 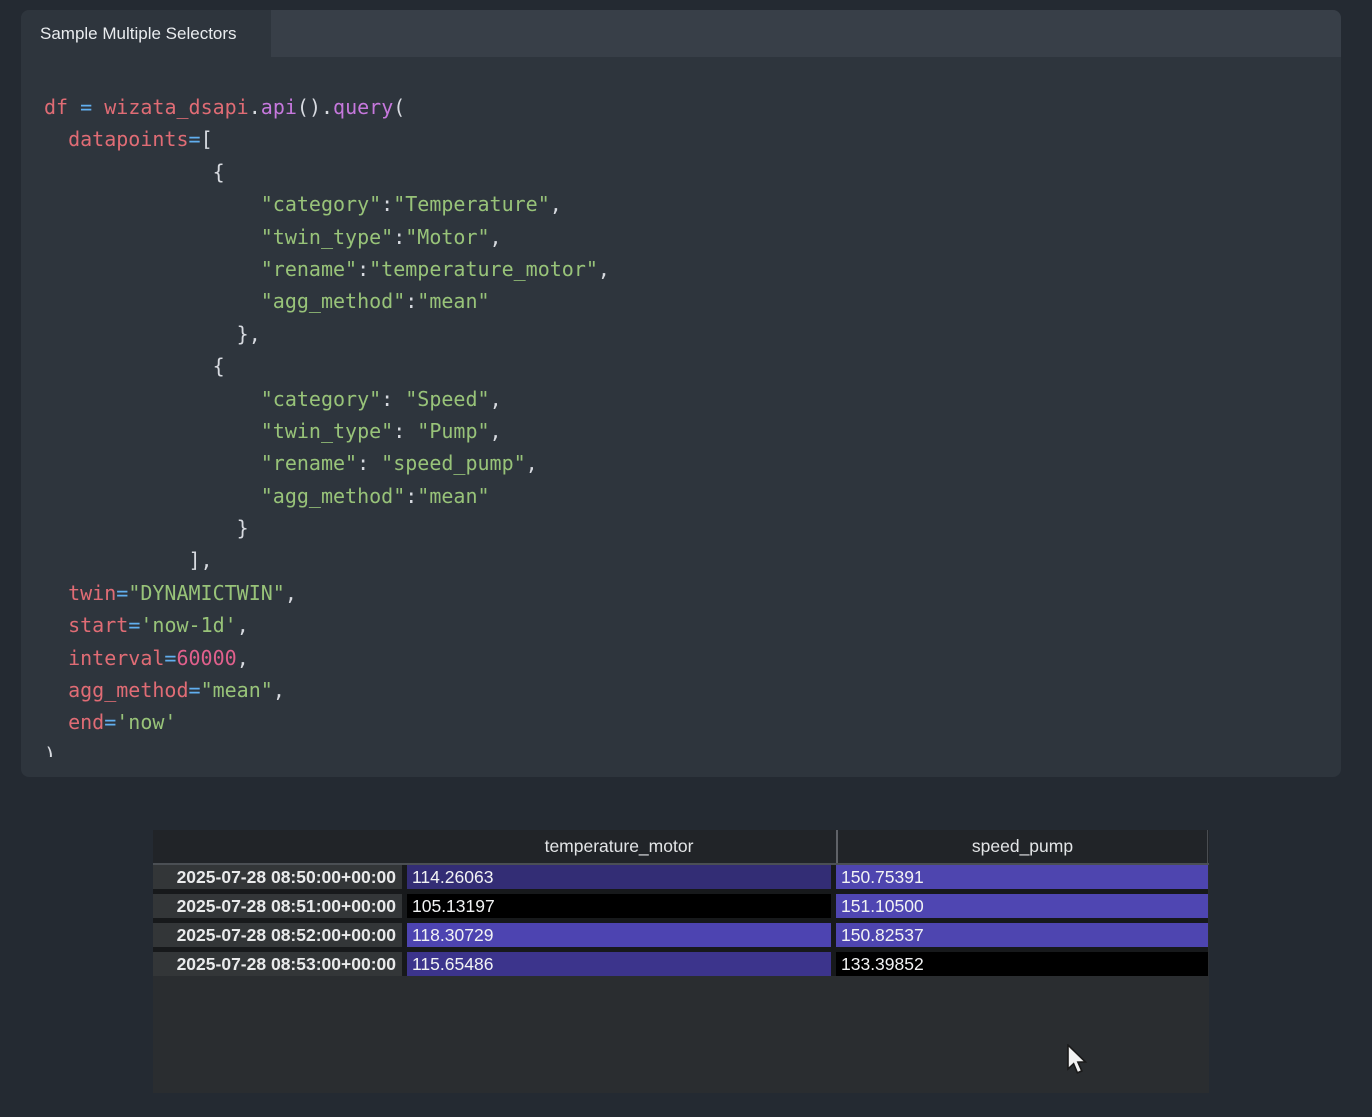 I want to click on code-line: "category":"Temperature",, so click(x=683, y=204).